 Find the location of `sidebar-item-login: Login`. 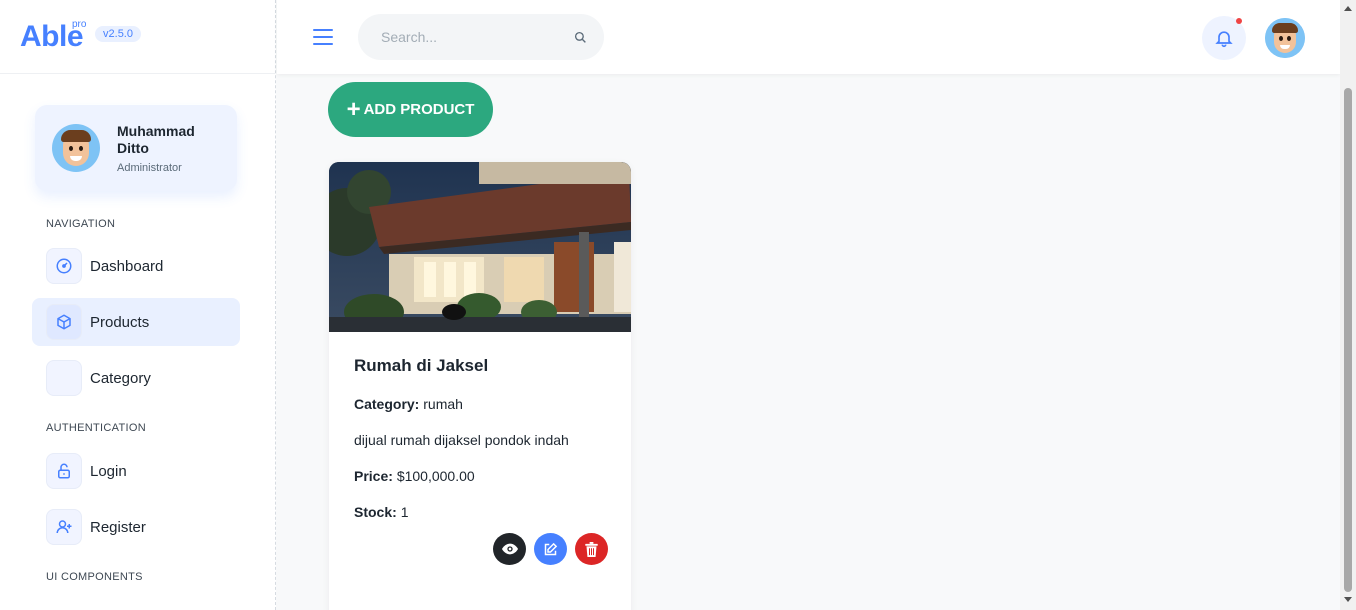

sidebar-item-login: Login is located at coordinates (136, 471).